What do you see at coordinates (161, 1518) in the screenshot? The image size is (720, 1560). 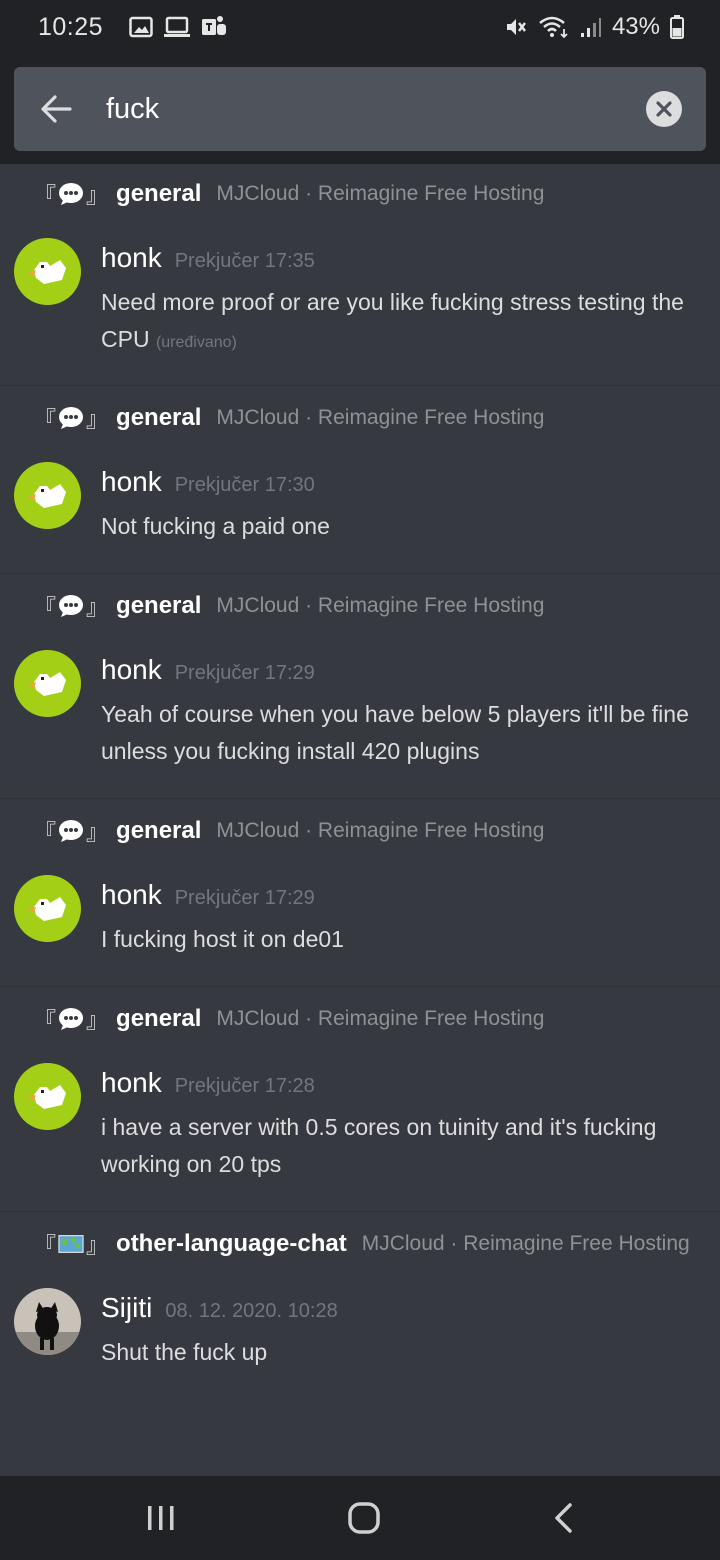 I see `recent-apps-icon` at bounding box center [161, 1518].